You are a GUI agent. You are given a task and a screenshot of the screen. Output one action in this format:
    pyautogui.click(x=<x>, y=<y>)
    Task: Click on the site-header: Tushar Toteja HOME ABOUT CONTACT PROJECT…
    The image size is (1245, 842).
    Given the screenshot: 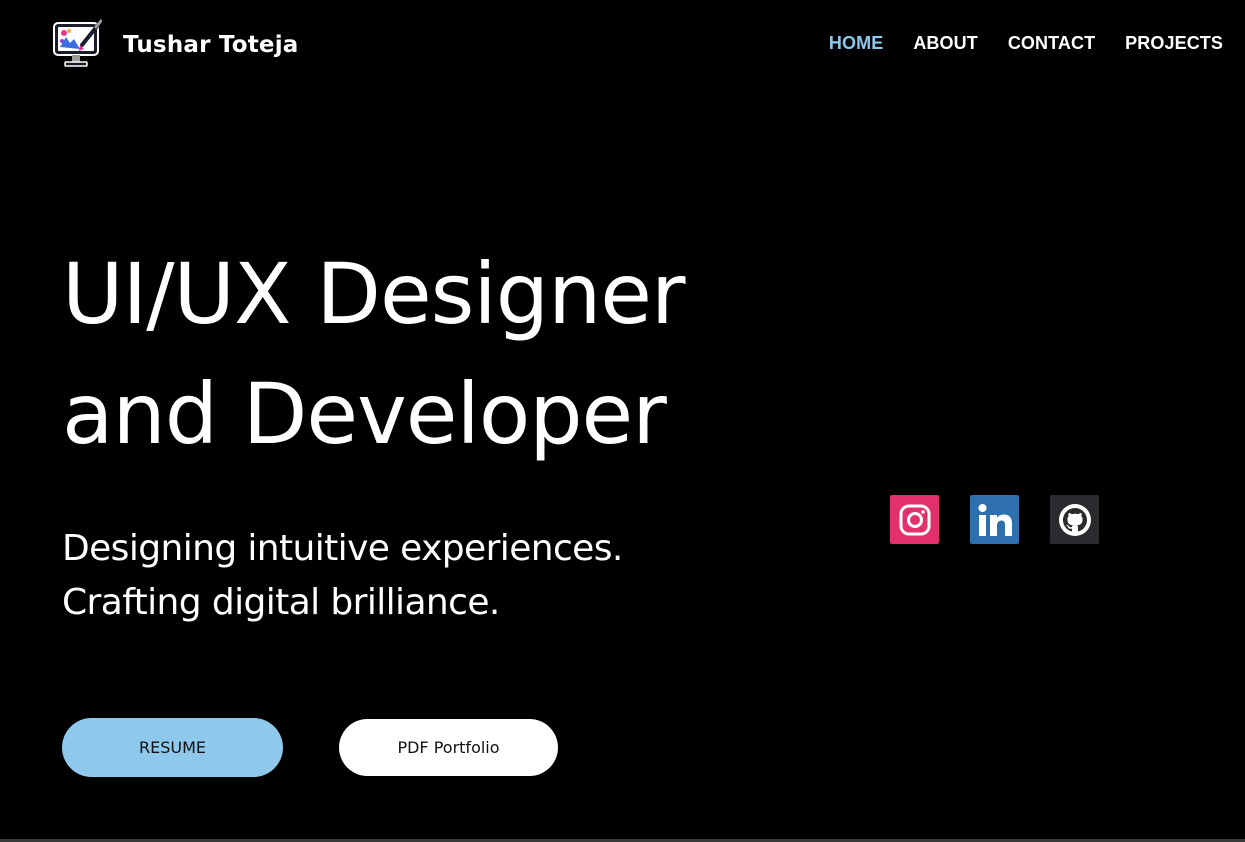 What is the action you would take?
    pyautogui.click(x=622, y=46)
    